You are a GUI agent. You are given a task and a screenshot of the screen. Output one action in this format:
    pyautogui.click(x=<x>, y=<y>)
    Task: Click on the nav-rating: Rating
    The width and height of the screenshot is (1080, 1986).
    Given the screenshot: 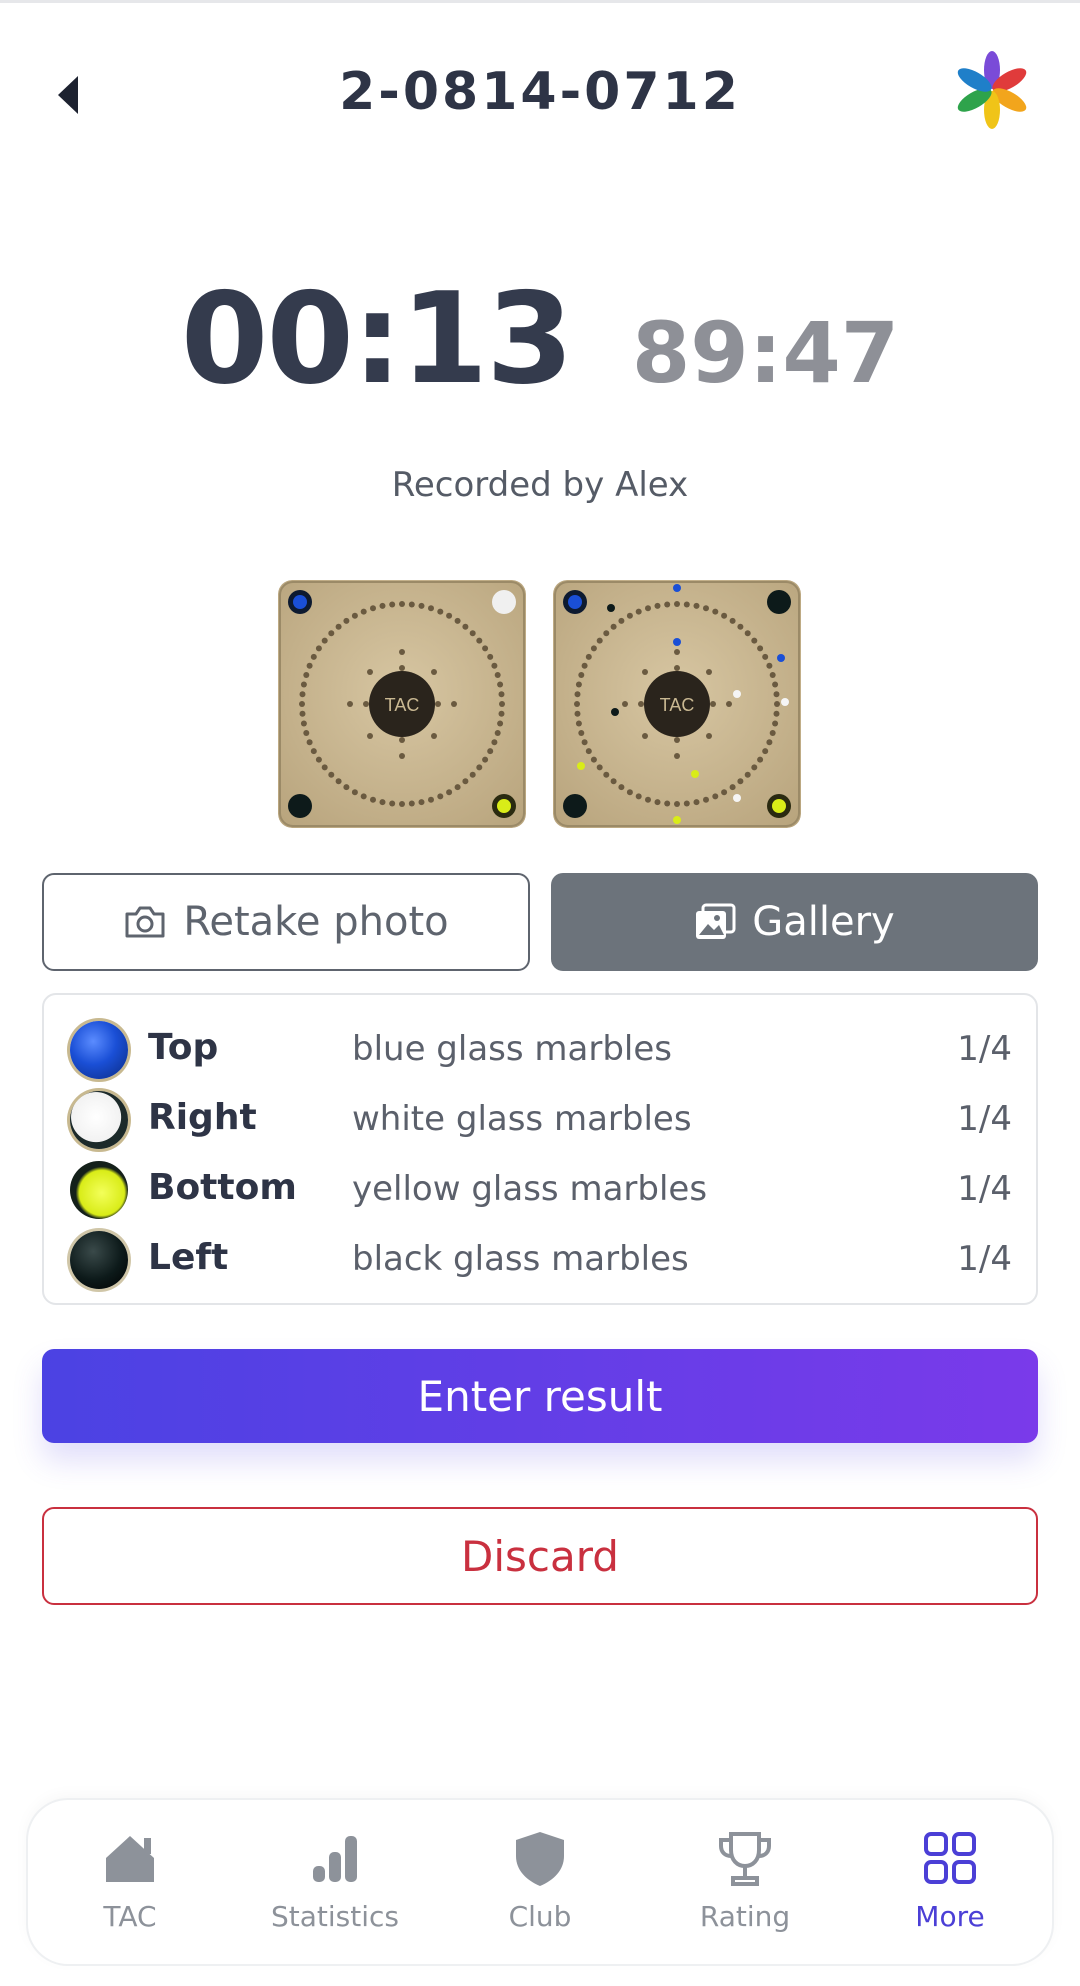 What is the action you would take?
    pyautogui.click(x=745, y=1882)
    